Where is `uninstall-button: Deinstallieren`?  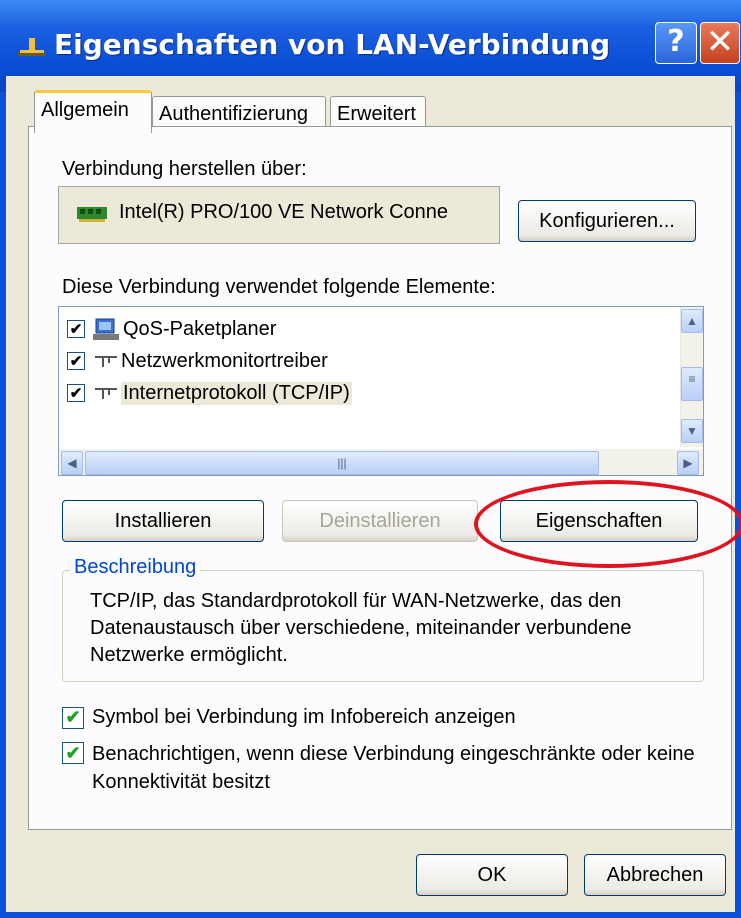 uninstall-button: Deinstallieren is located at coordinates (380, 521).